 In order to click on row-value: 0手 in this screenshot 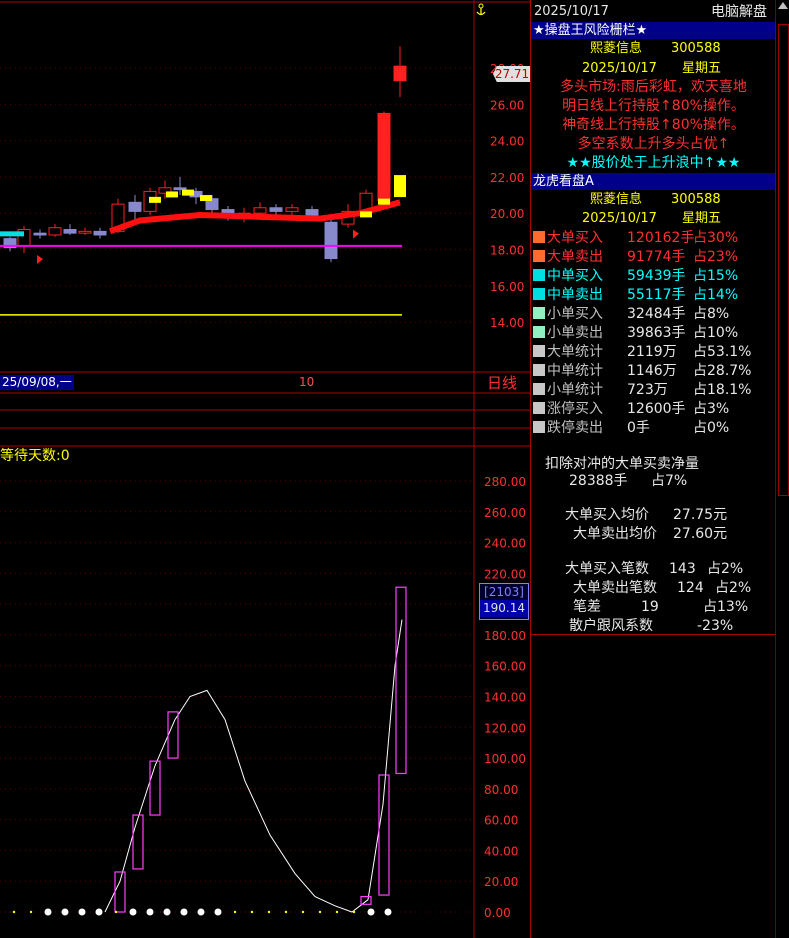, I will do `click(638, 428)`.